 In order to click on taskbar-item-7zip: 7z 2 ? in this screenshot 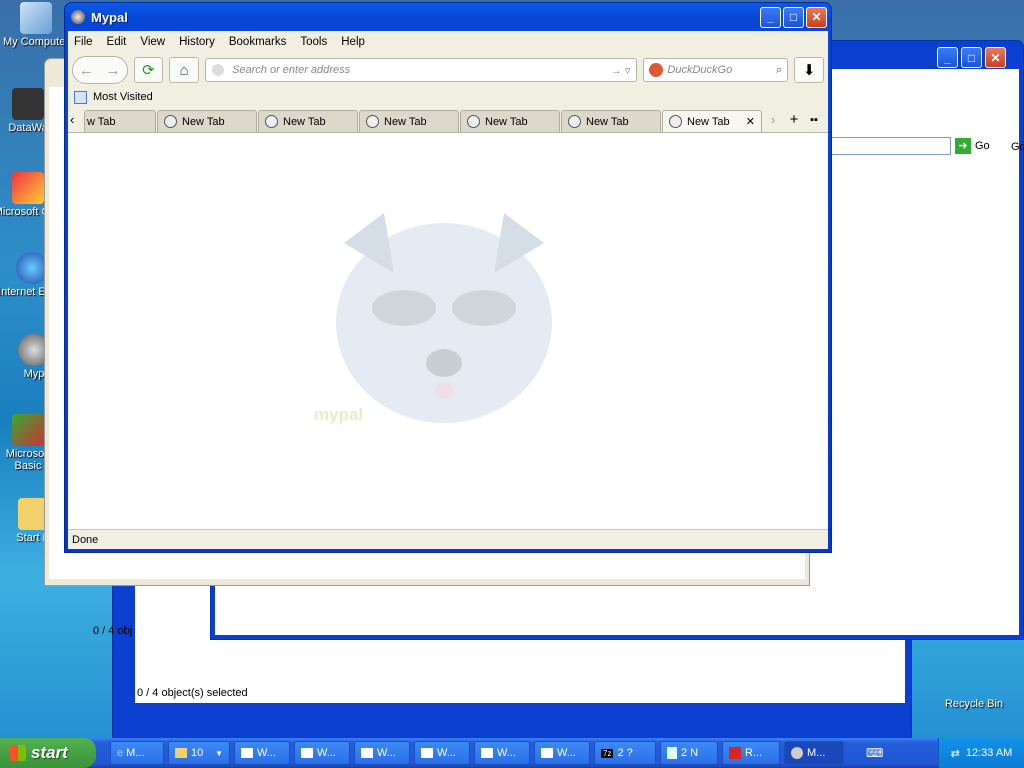, I will do `click(625, 753)`.